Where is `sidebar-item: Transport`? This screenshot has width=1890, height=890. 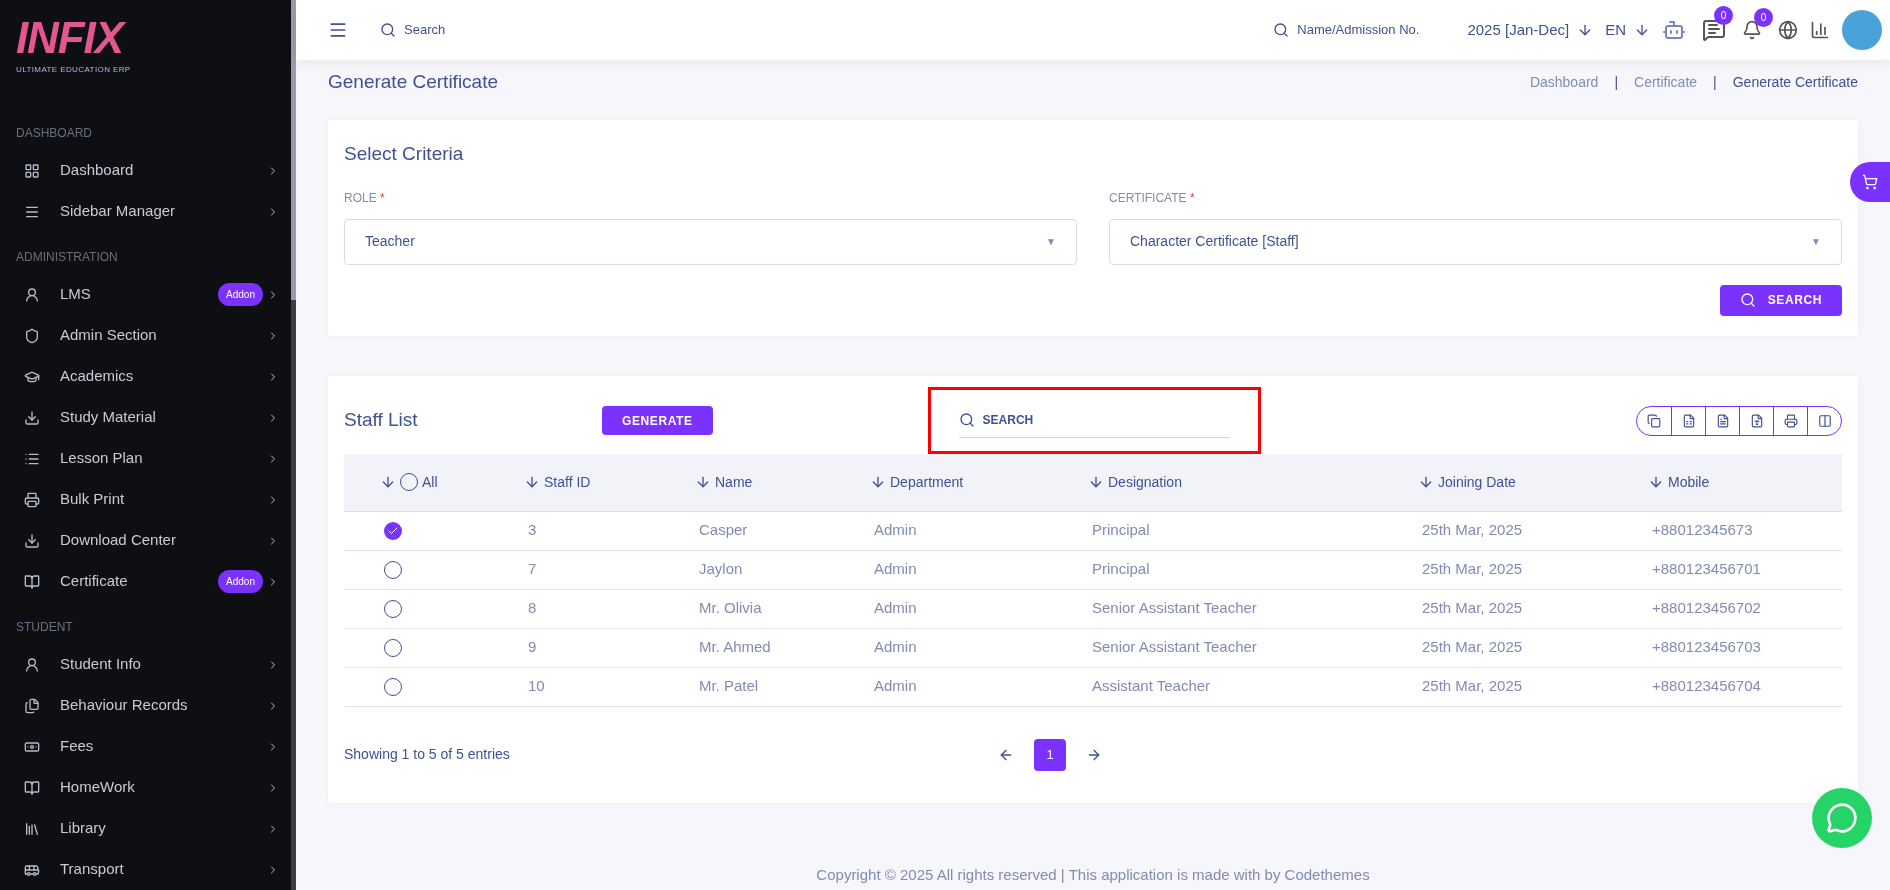
sidebar-item: Transport is located at coordinates (145, 869).